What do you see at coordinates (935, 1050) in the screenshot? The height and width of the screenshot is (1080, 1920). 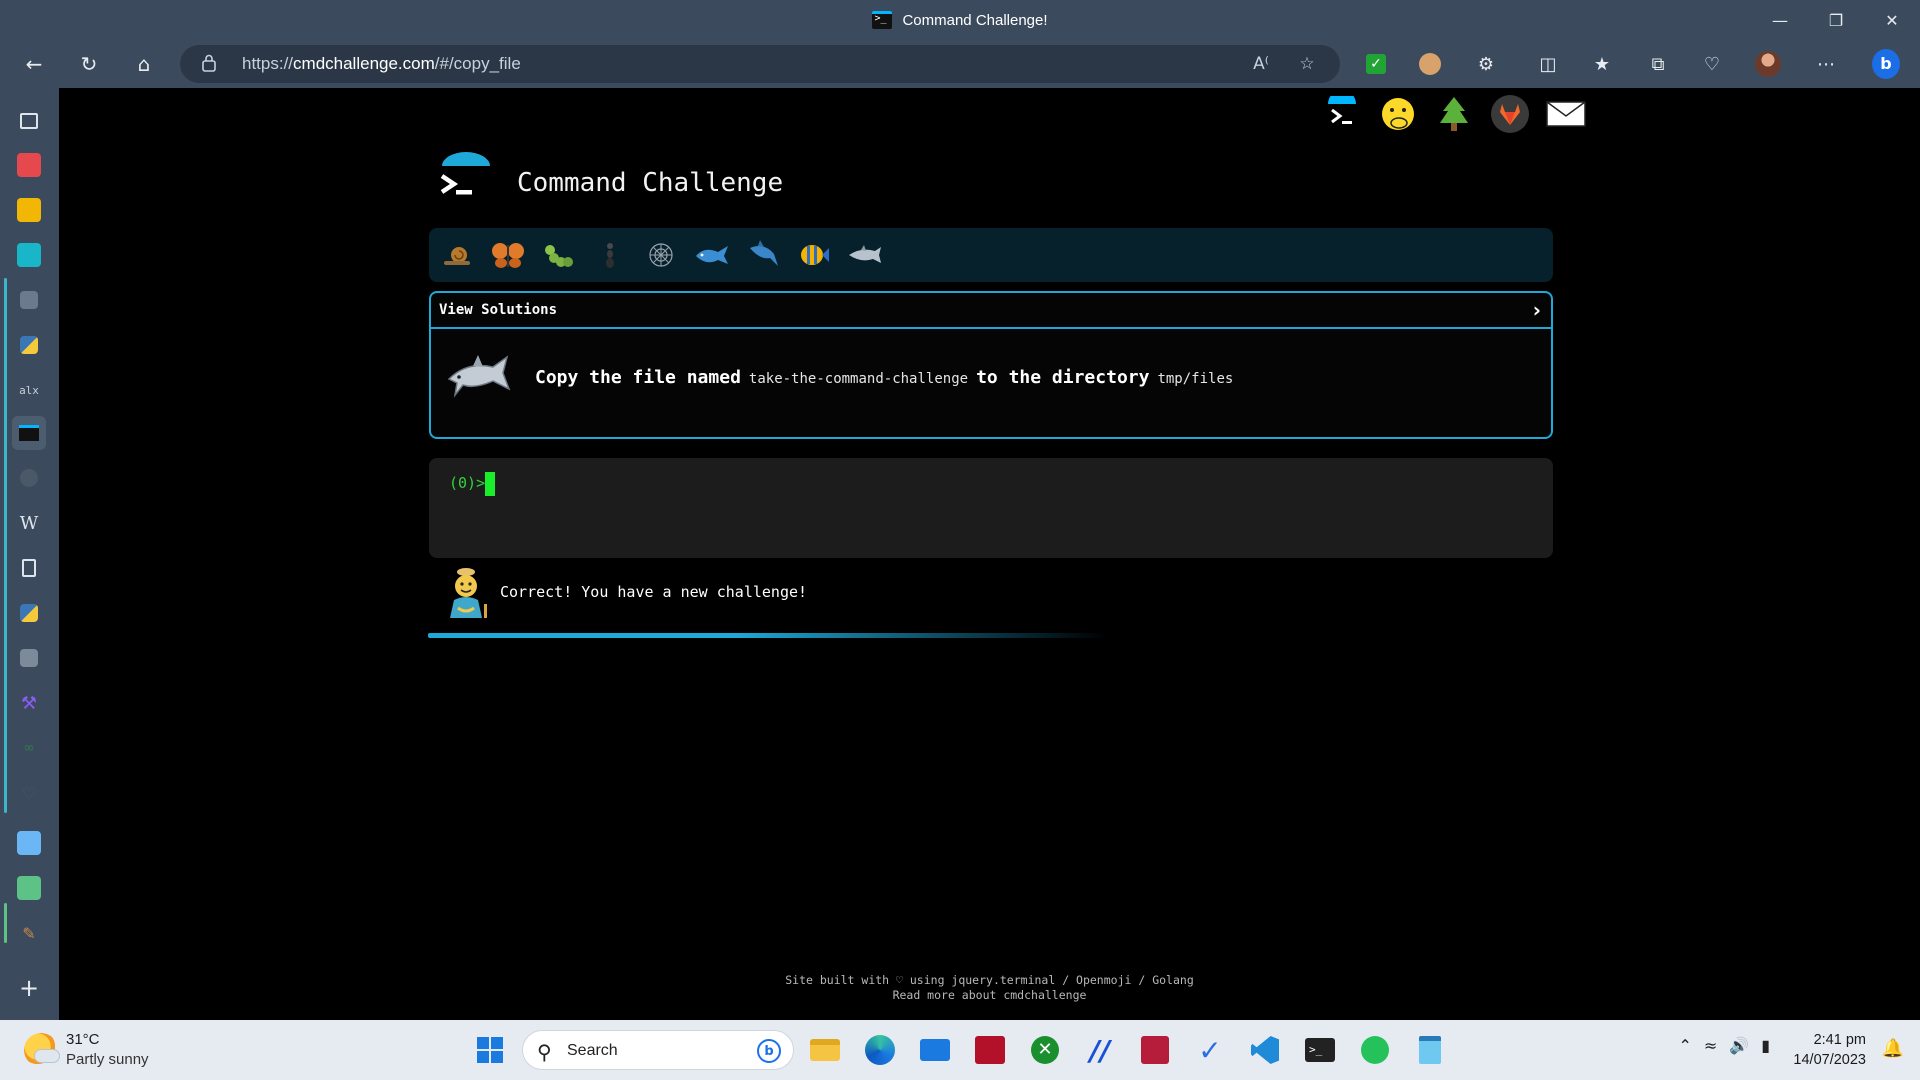 I see `mail-icon` at bounding box center [935, 1050].